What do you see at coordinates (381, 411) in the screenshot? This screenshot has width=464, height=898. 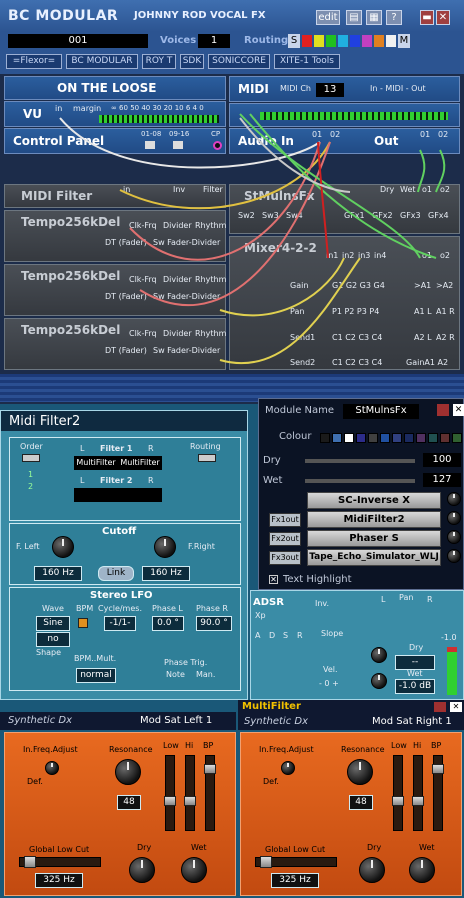 I see `module-name-field: StMulnsFx` at bounding box center [381, 411].